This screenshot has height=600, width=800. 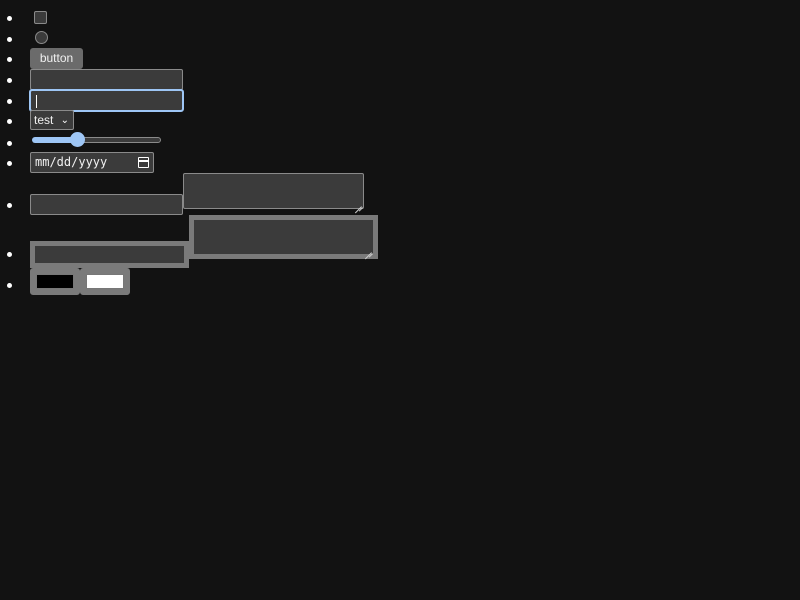 I want to click on range-slider, so click(x=96, y=140).